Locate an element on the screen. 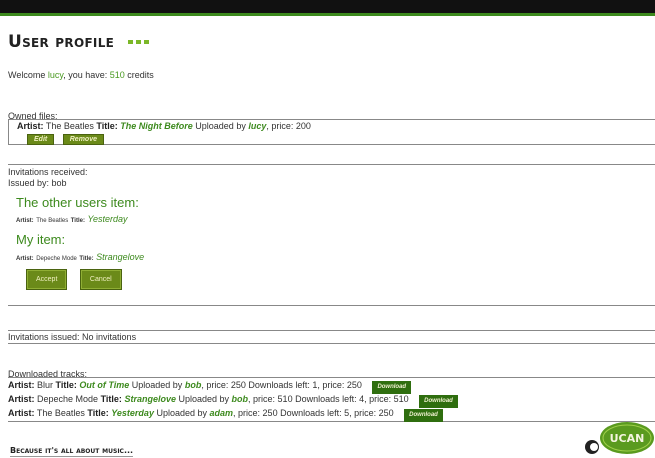 This screenshot has height=458, width=655. issued-by-text: Issued by: bob is located at coordinates (37, 183).